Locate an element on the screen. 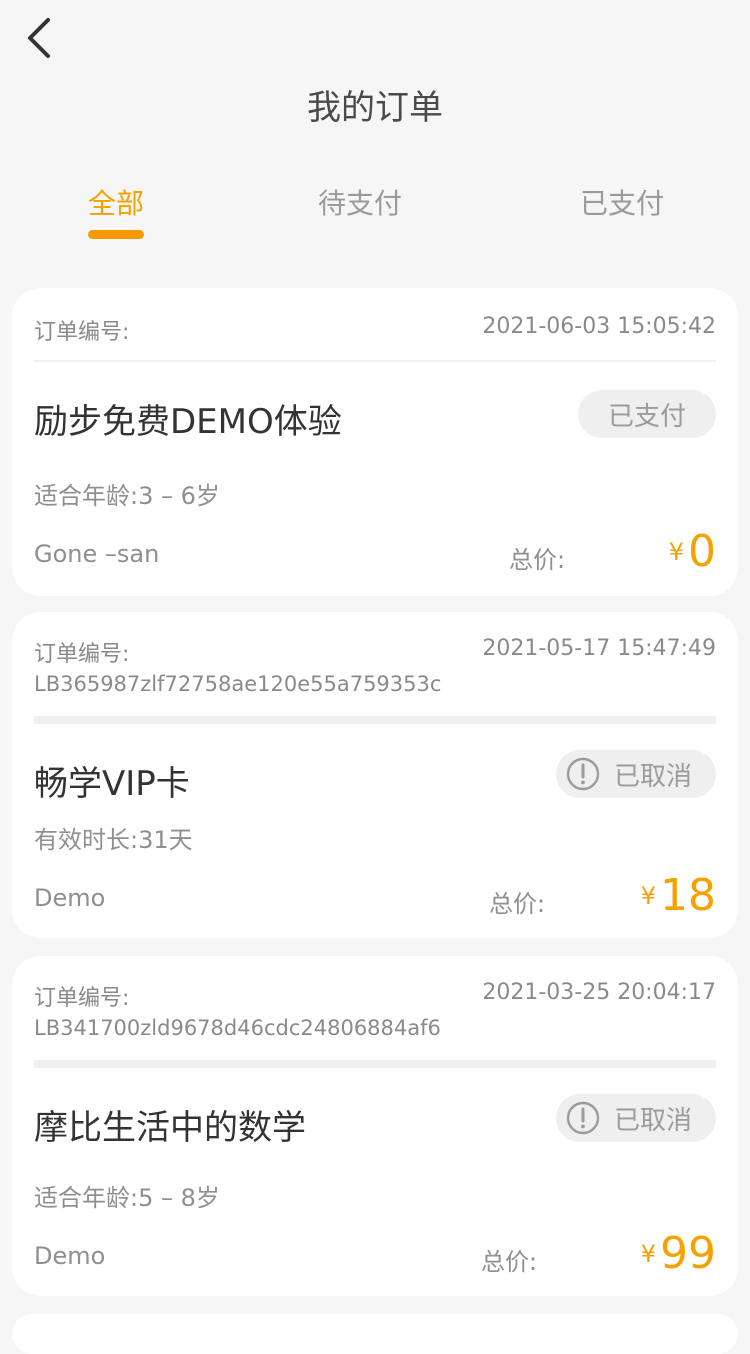 The width and height of the screenshot is (750, 1354). price-amount: 18 is located at coordinates (688, 895).